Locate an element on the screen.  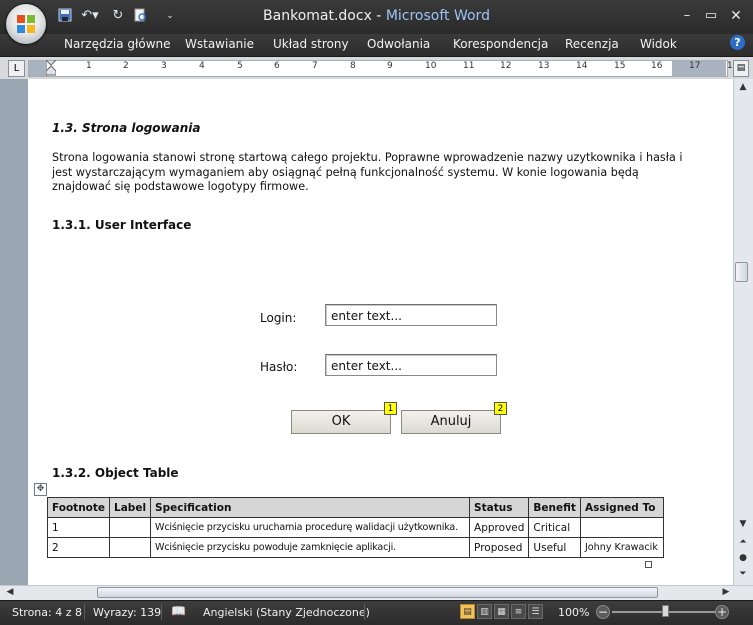
cancel-button: Anuluj is located at coordinates (451, 422).